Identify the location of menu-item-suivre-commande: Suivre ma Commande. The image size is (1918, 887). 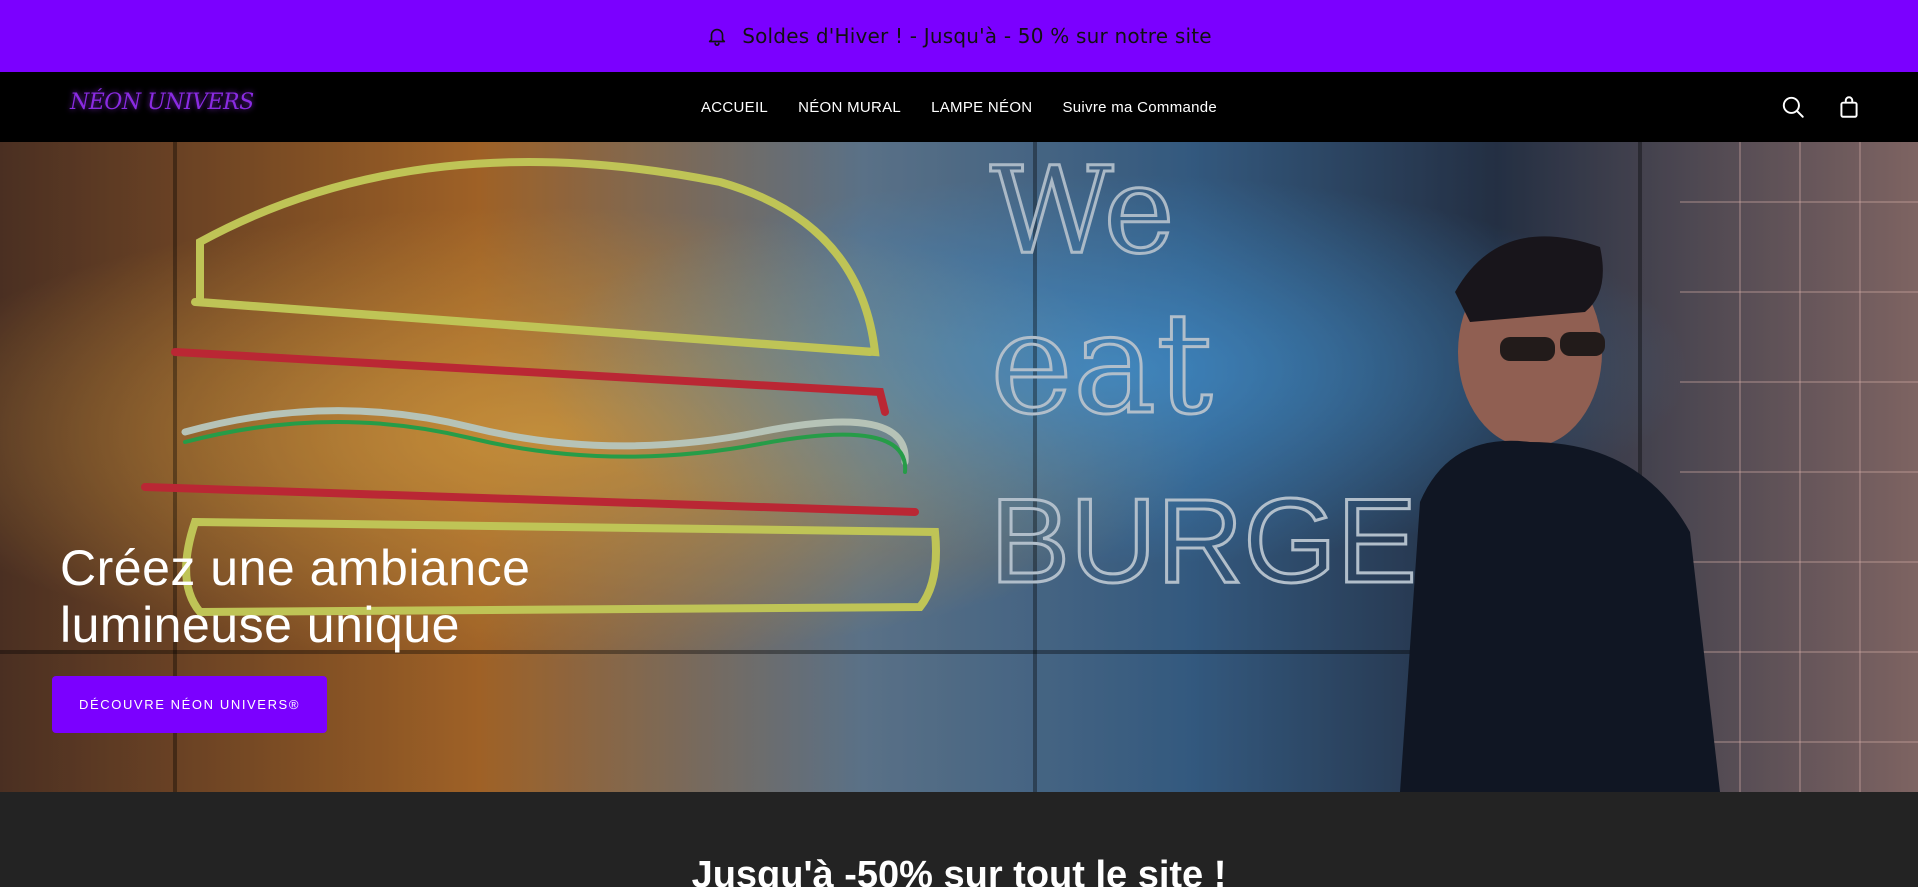
(1139, 107).